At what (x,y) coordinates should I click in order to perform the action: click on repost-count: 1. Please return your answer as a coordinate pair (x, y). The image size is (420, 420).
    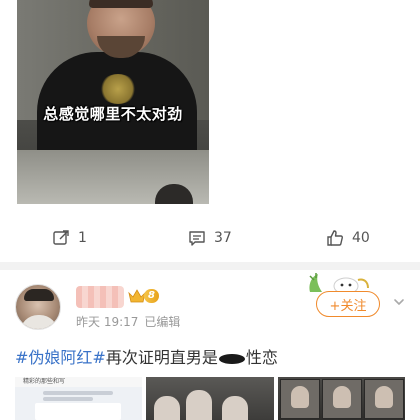
    Looking at the image, I should click on (82, 238).